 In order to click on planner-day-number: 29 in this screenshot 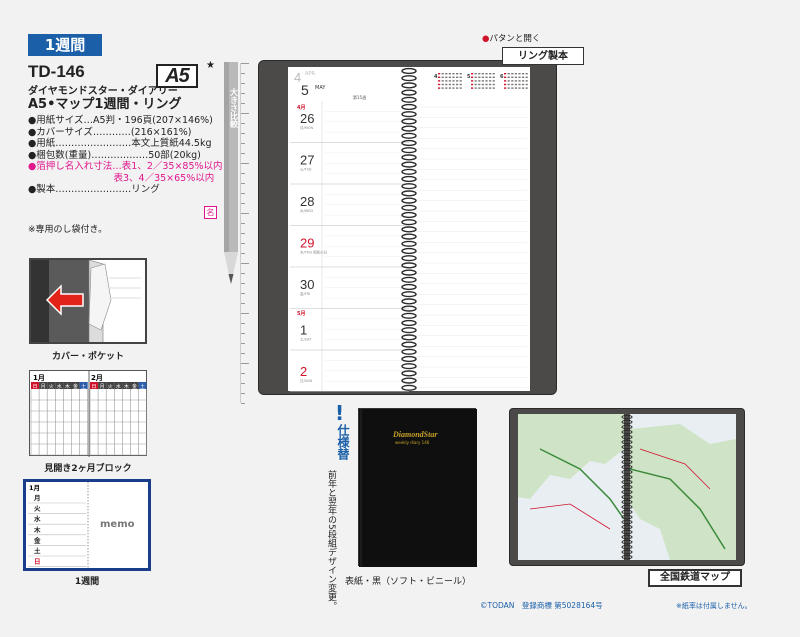, I will do `click(307, 243)`.